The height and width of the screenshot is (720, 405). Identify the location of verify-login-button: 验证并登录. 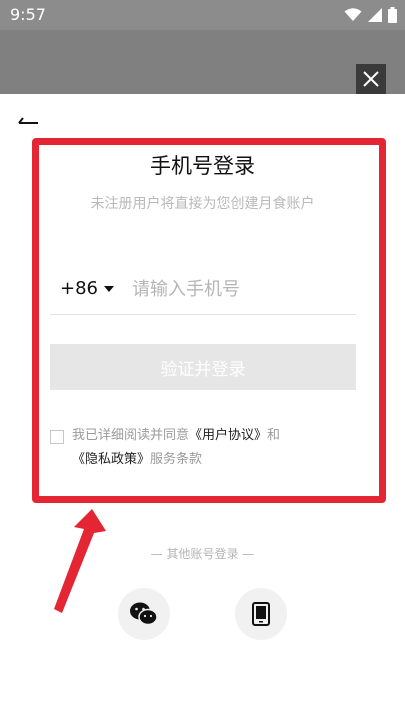
(203, 367).